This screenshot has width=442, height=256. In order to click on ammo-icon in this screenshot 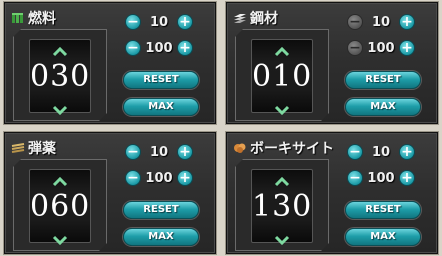, I will do `click(18, 148)`.